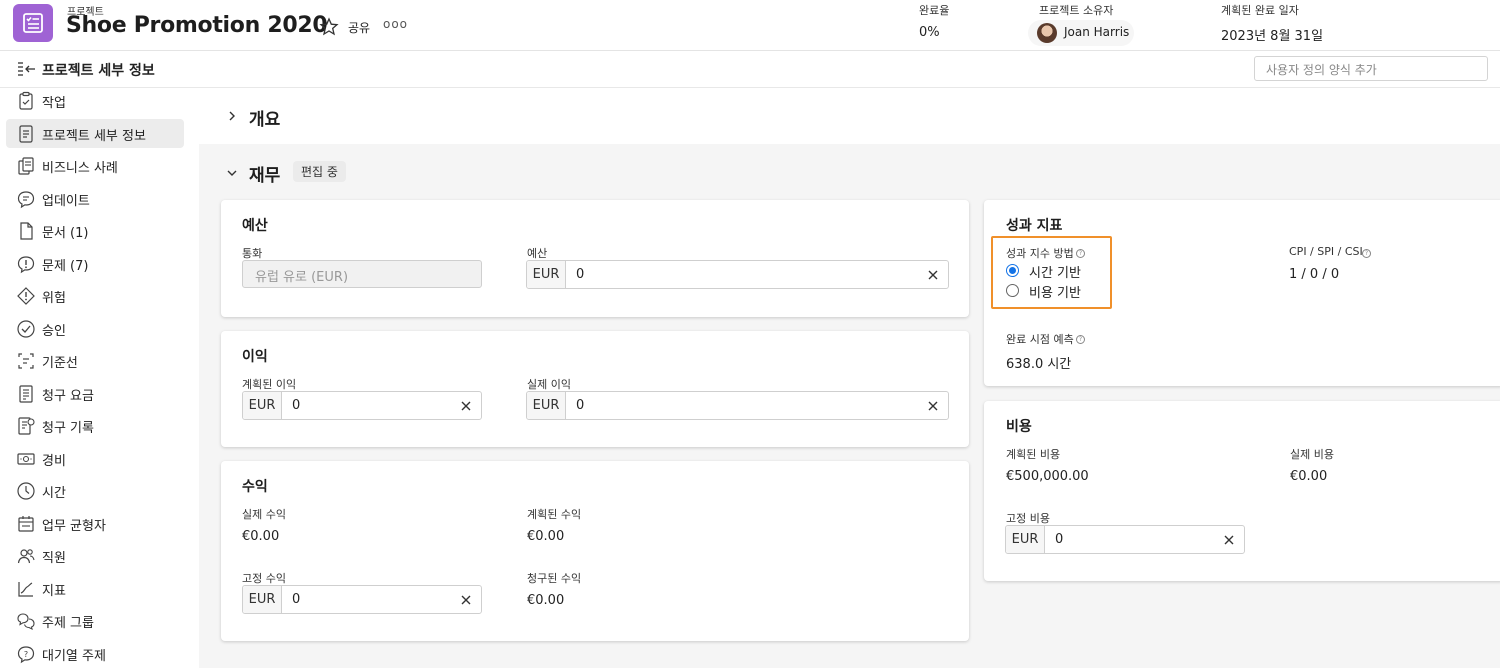  I want to click on share-button: 공유, so click(359, 27).